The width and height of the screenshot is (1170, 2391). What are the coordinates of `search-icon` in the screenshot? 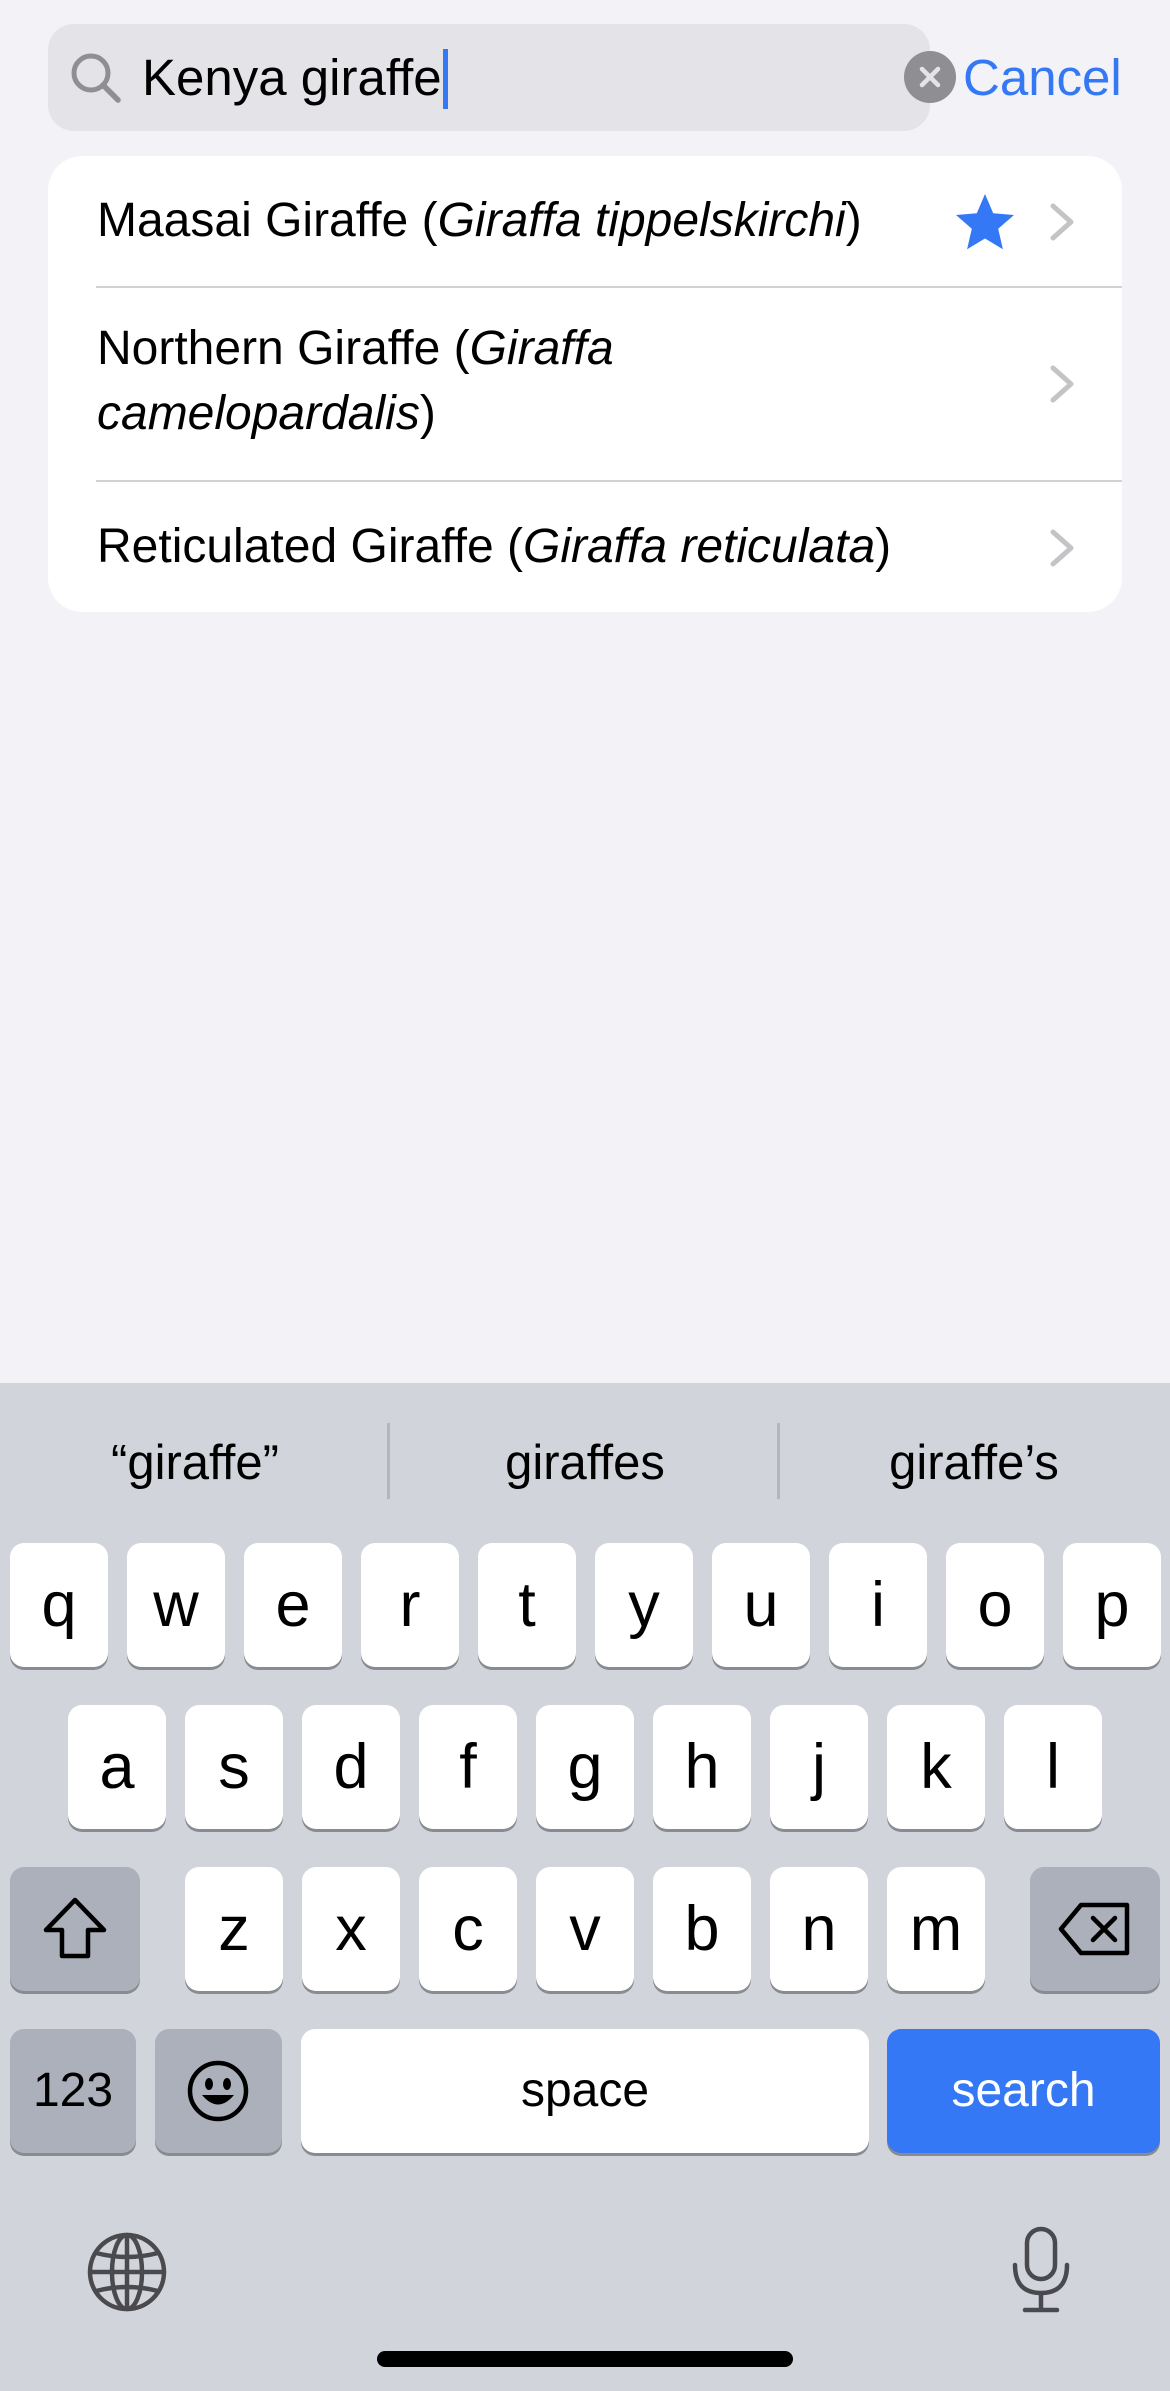 It's located at (96, 78).